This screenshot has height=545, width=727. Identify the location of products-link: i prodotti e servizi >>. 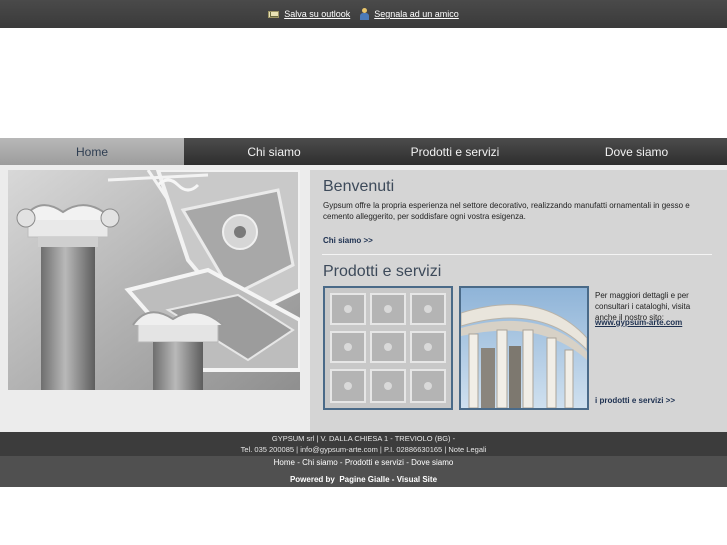
(635, 400).